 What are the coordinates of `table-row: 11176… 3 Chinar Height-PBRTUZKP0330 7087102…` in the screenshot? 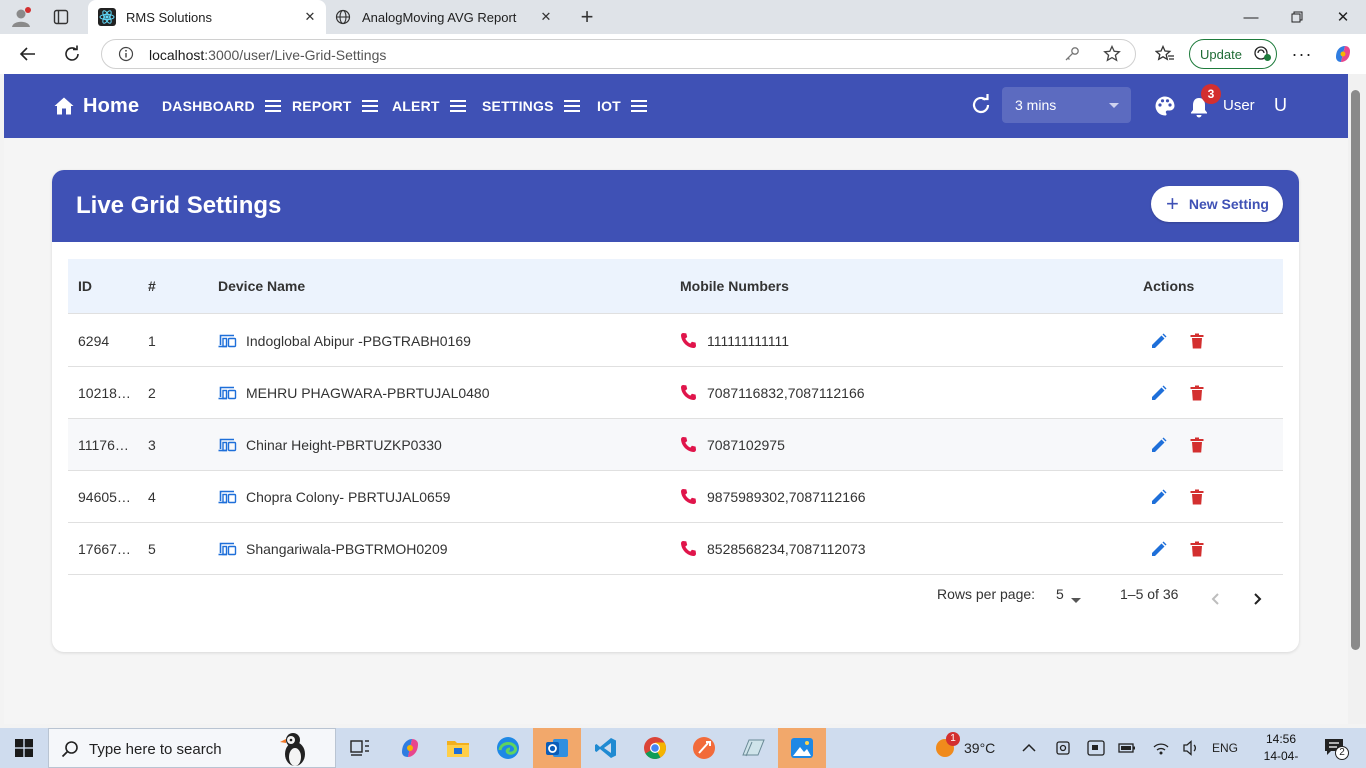 It's located at (675, 445).